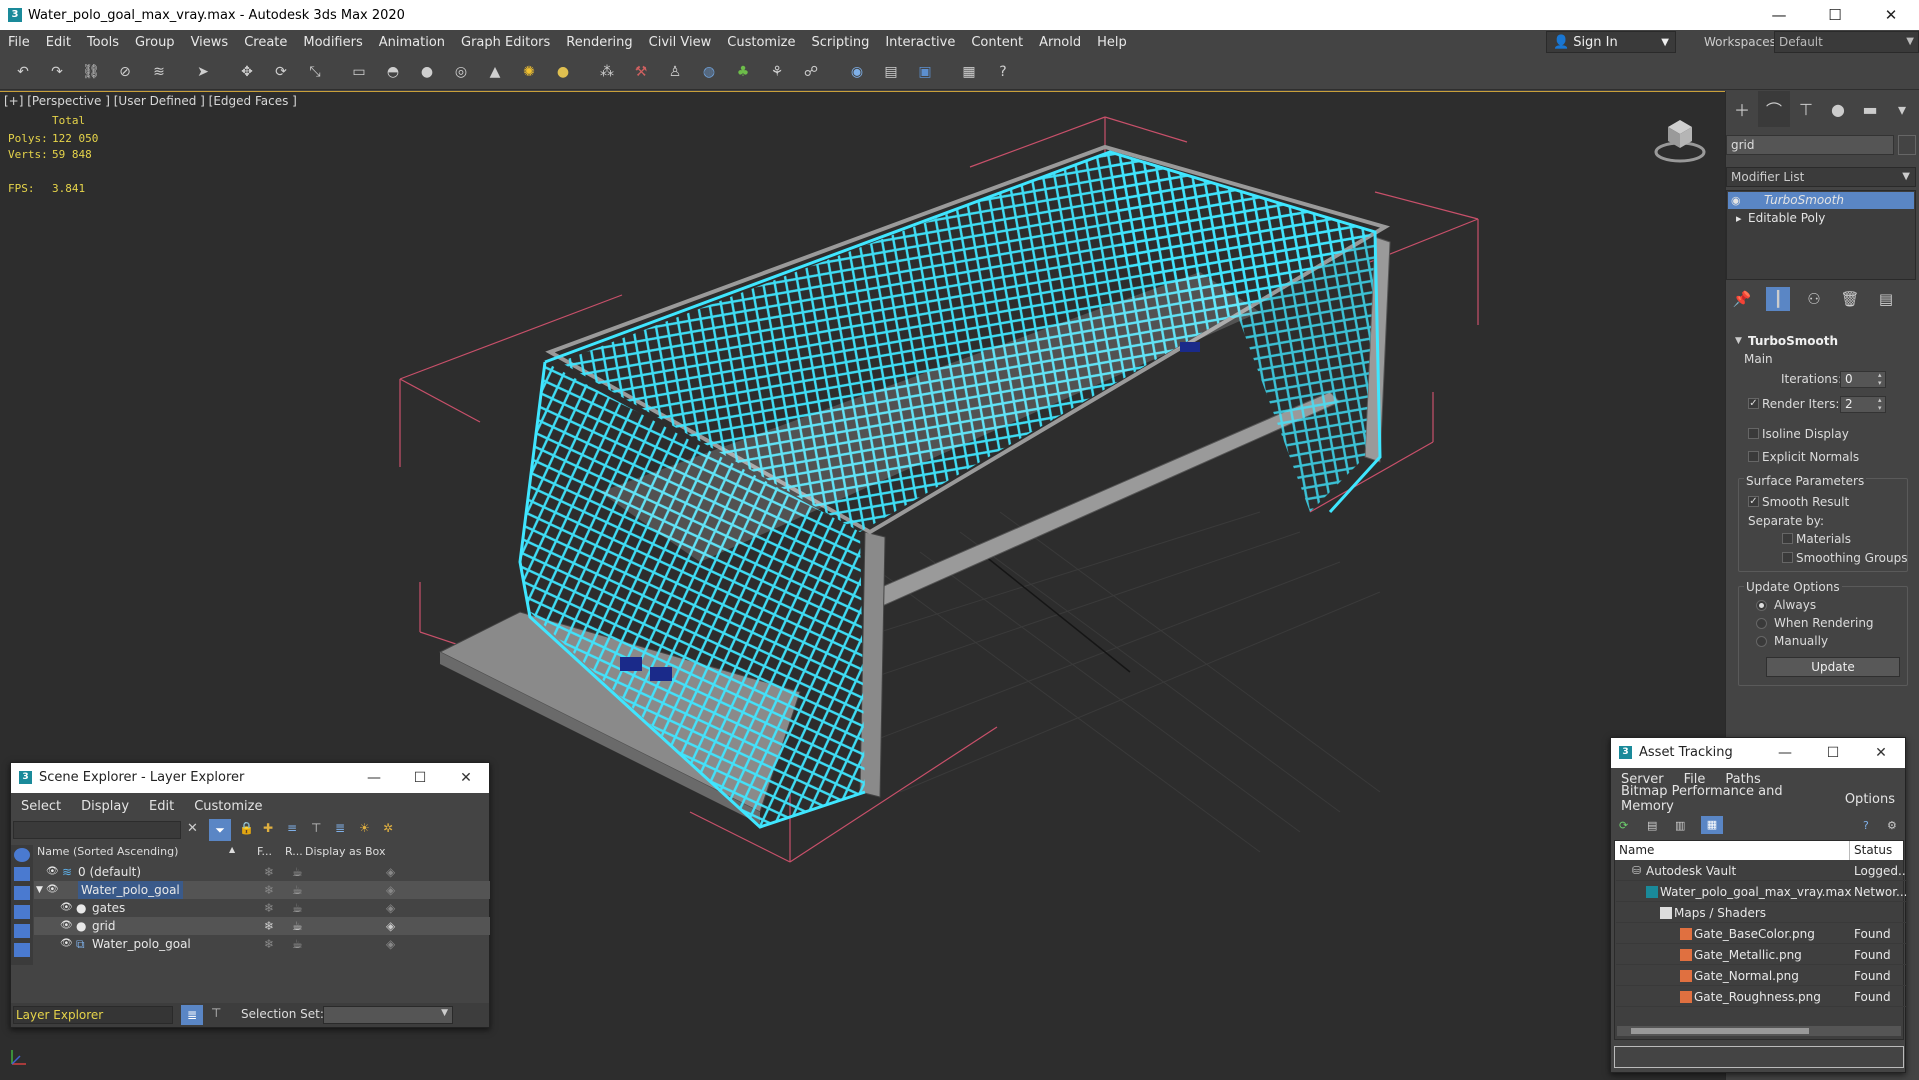 The height and width of the screenshot is (1080, 1919). Describe the element at coordinates (1720, 1031) in the screenshot. I see `scrollbar-thumb` at that location.